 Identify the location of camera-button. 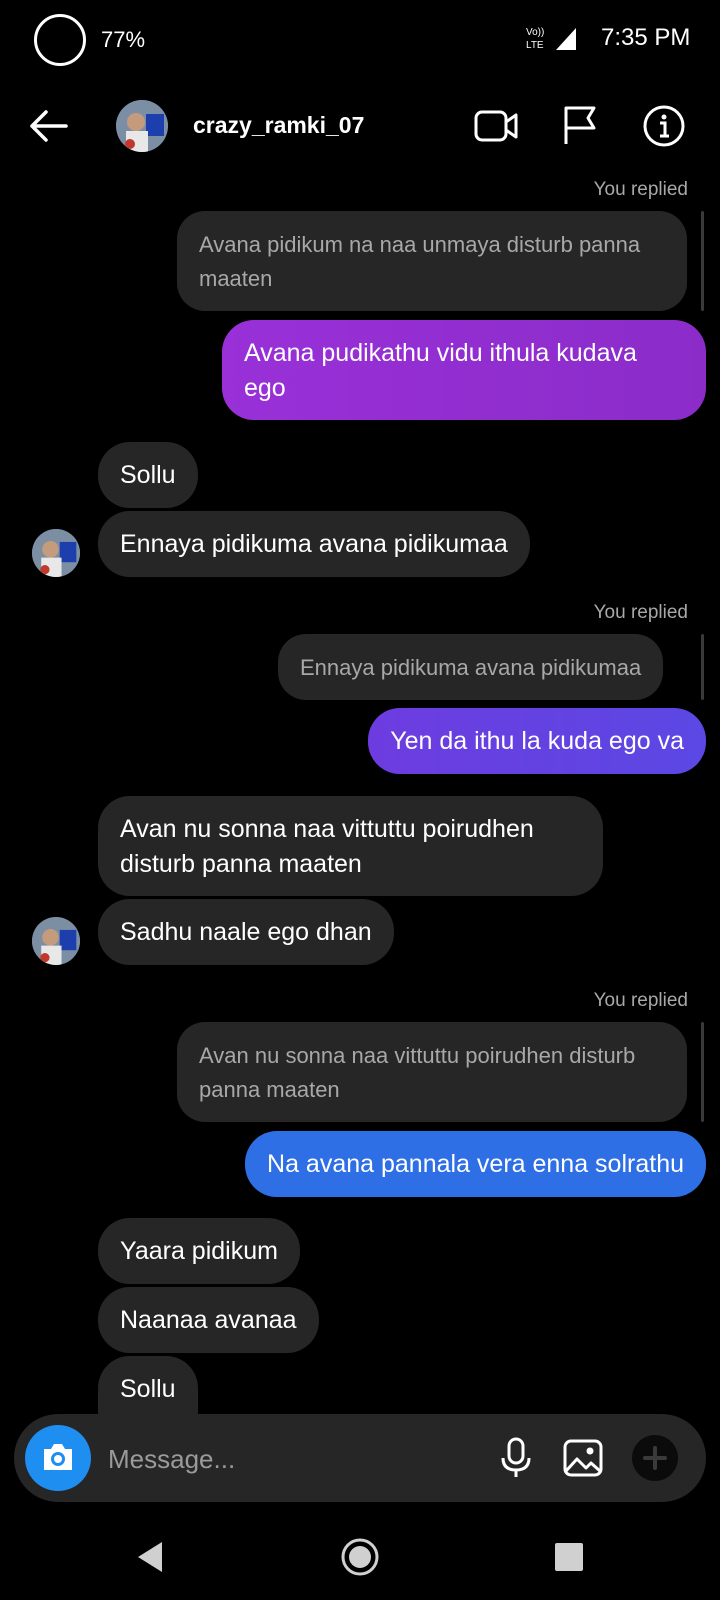
(58, 1458).